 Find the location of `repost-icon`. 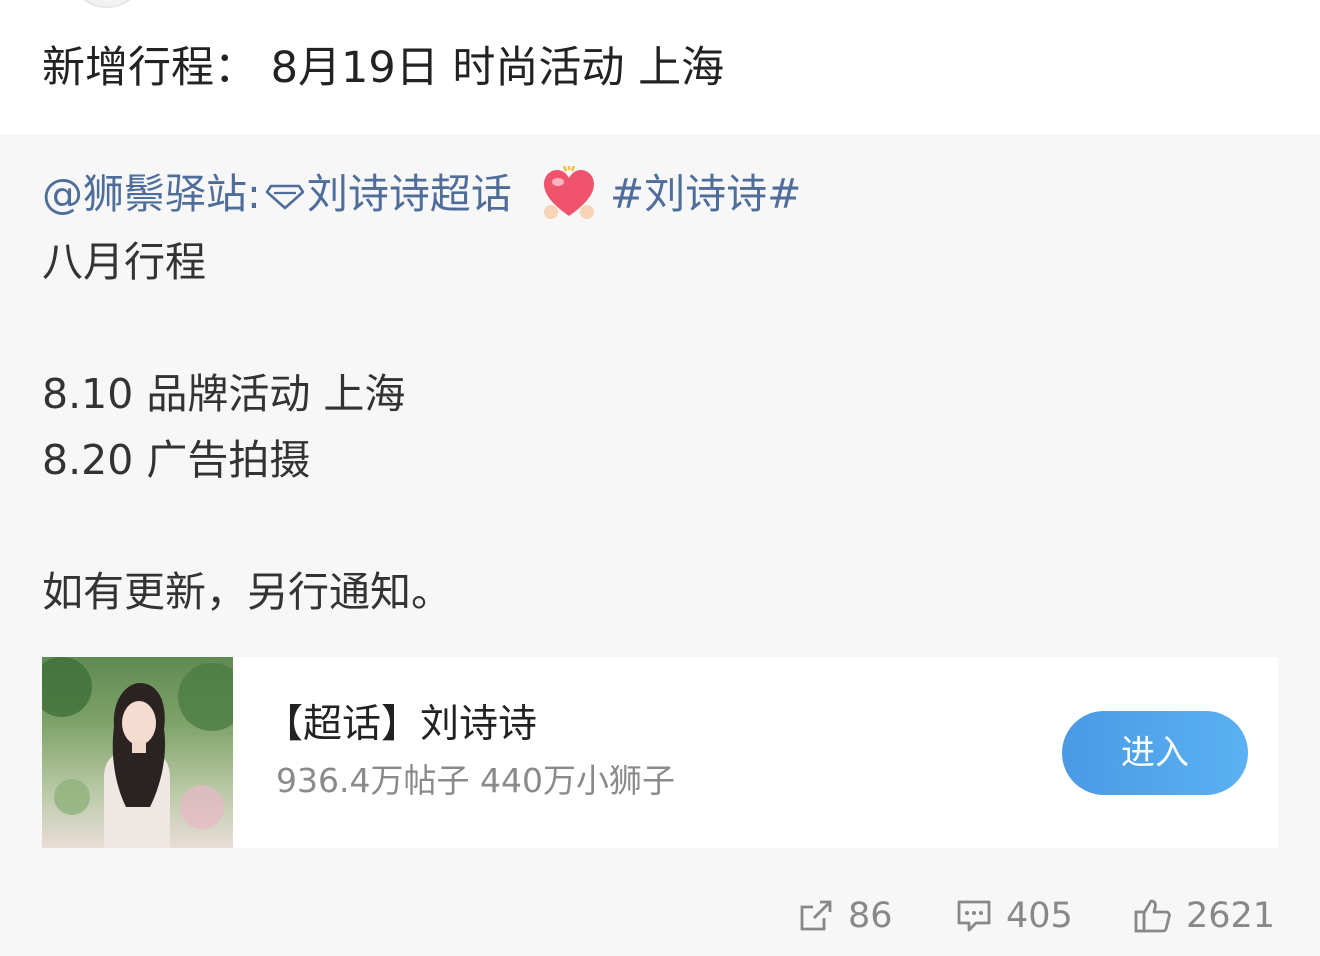

repost-icon is located at coordinates (816, 915).